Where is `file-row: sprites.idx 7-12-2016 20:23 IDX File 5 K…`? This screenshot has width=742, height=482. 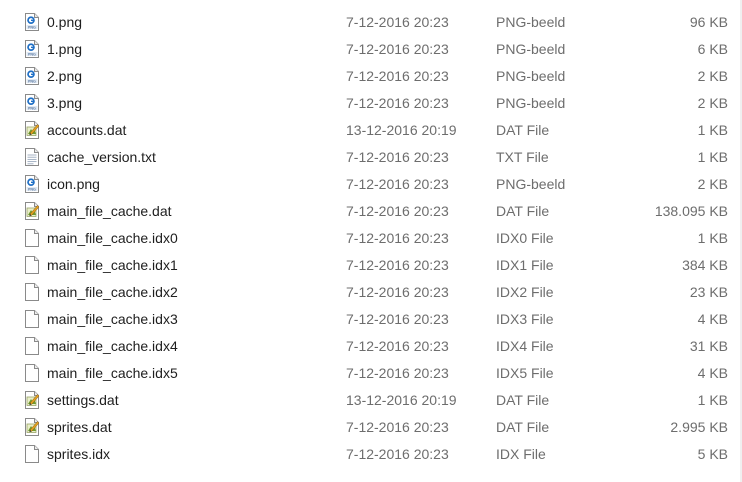 file-row: sprites.idx 7-12-2016 20:23 IDX File 5 K… is located at coordinates (371, 454).